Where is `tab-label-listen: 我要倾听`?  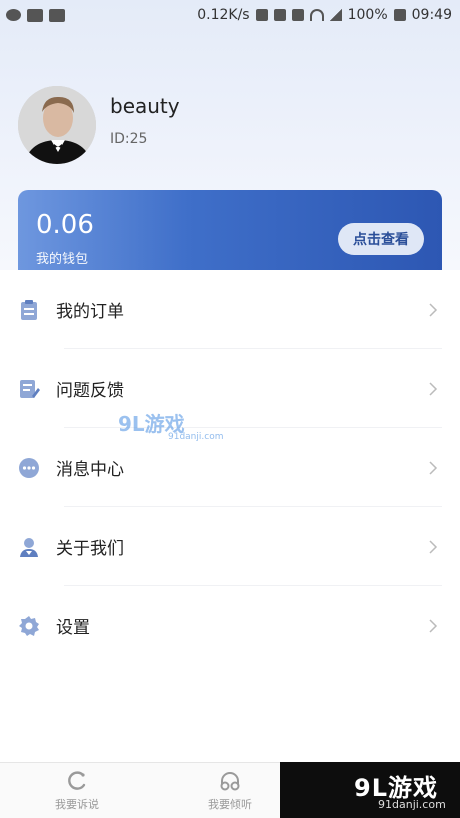 tab-label-listen: 我要倾听 is located at coordinates (230, 804).